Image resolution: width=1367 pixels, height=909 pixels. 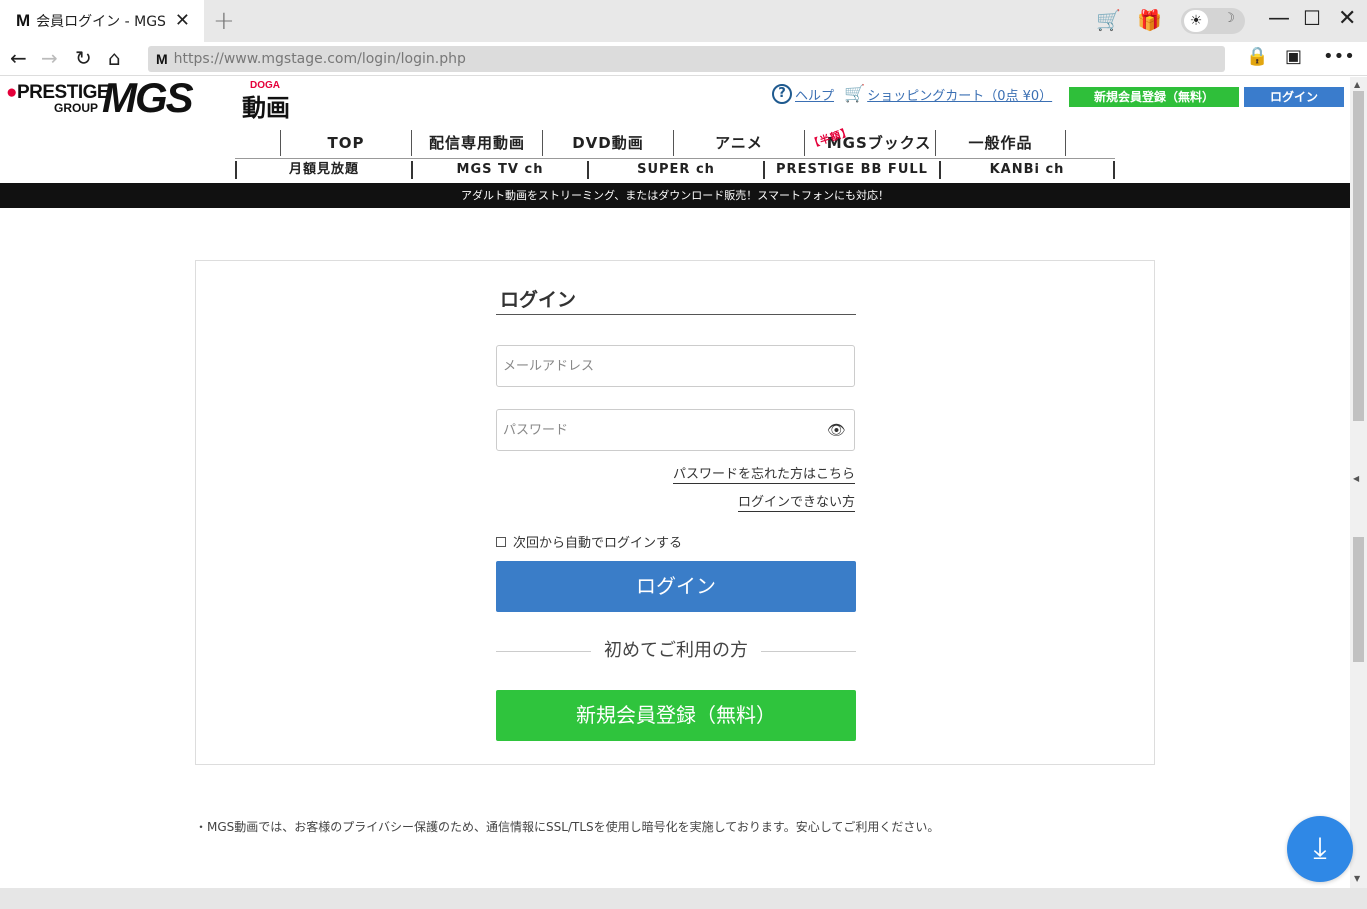 I want to click on theme-toggle: ☀ ☽, so click(x=1213, y=21).